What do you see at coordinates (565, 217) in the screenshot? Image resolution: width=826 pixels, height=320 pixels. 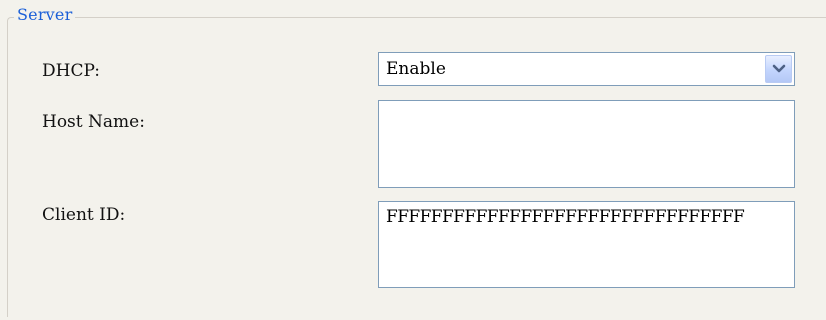 I see `client-id-value: FFFFFFFFFFFFFFFFFFFFFFFFFFFFFFFF` at bounding box center [565, 217].